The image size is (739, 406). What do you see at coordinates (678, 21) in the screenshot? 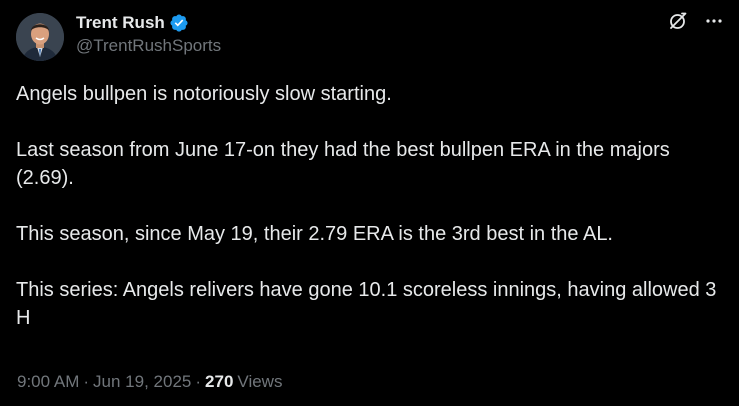
I see `grok-icon` at bounding box center [678, 21].